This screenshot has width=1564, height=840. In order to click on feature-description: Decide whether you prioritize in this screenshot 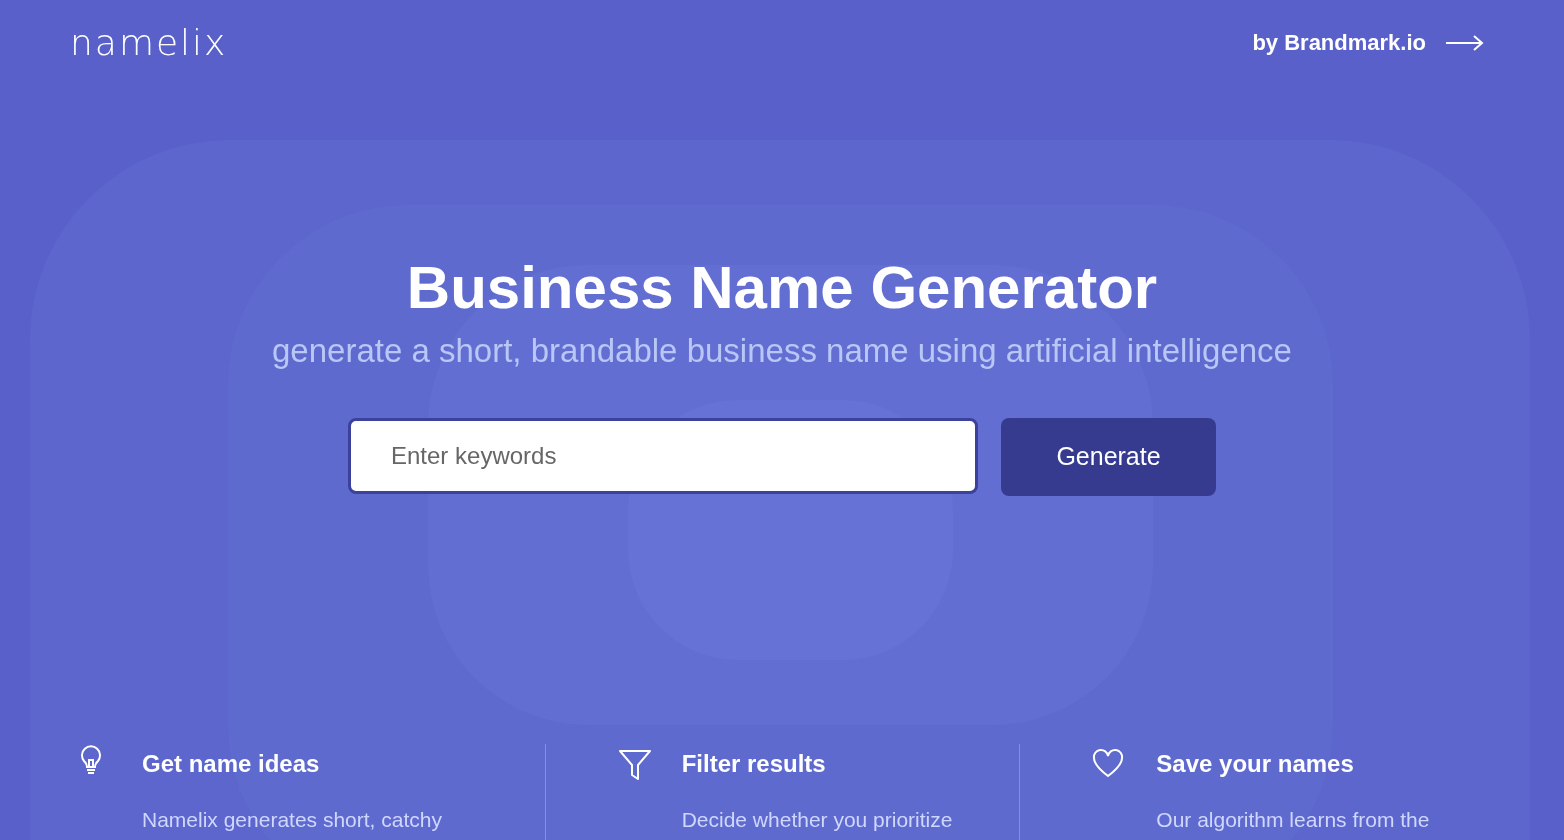, I will do `click(817, 820)`.